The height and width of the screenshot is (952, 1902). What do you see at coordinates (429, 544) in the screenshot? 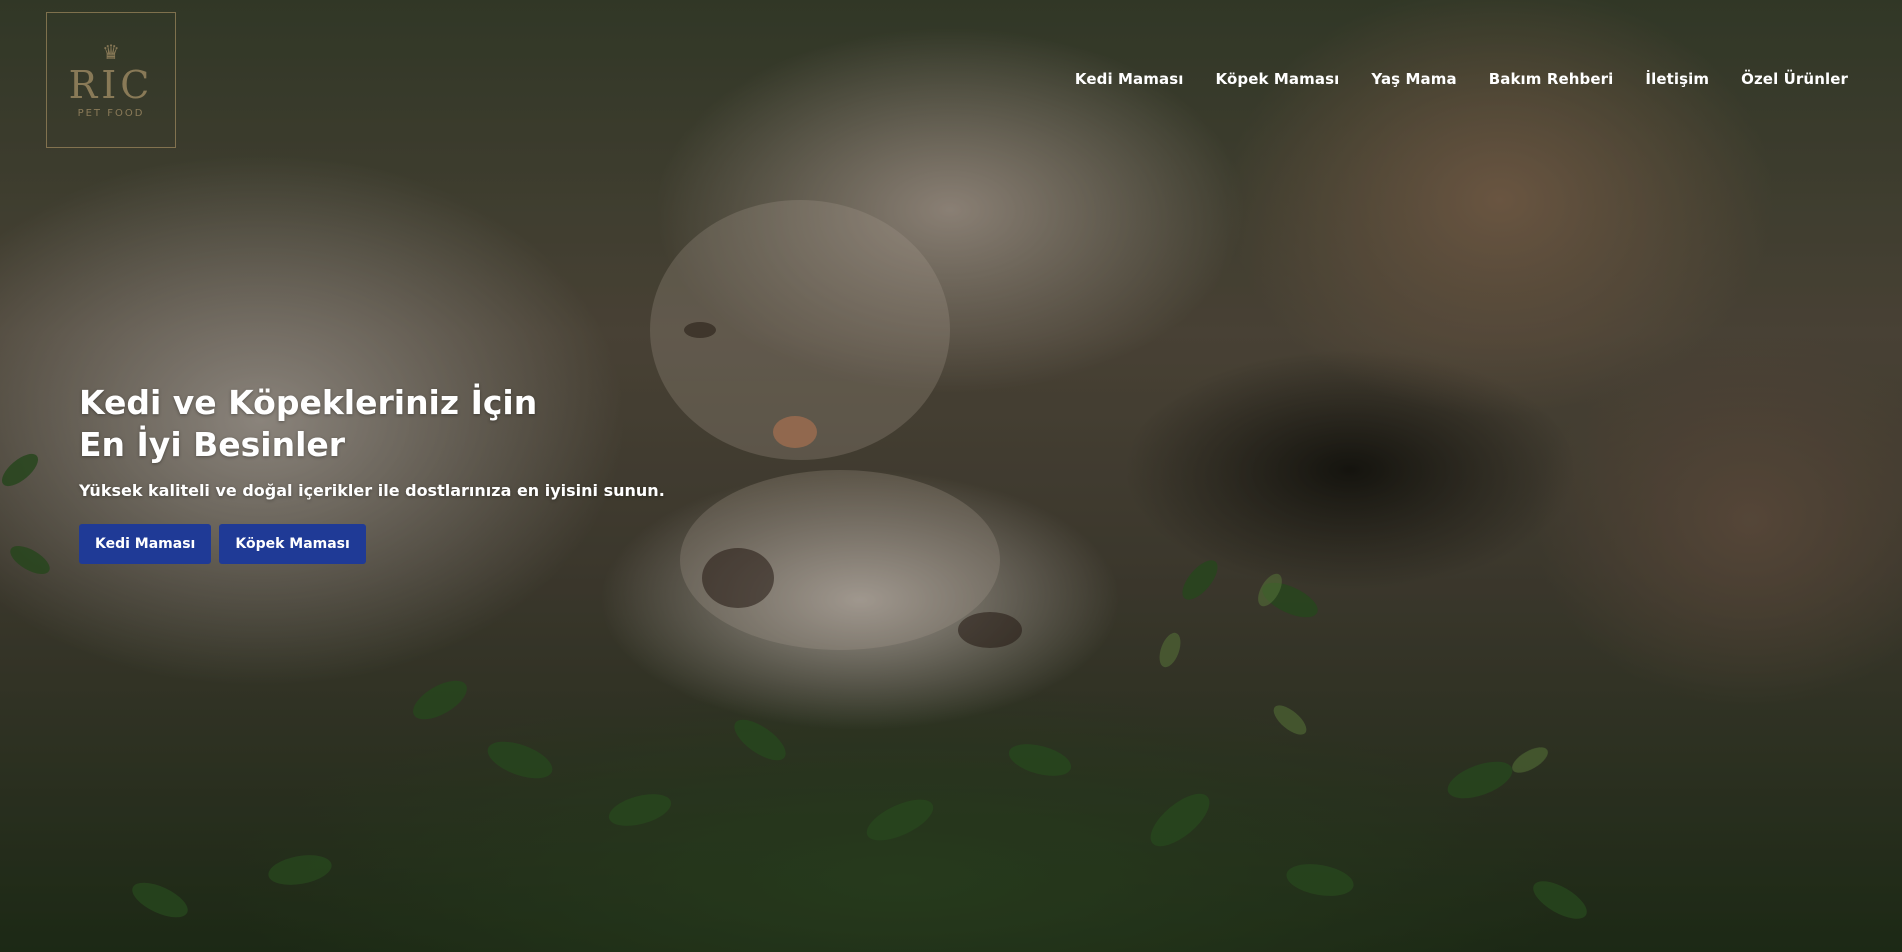
I see `hero-cta-group: Kedi Maması Köpek Maması` at bounding box center [429, 544].